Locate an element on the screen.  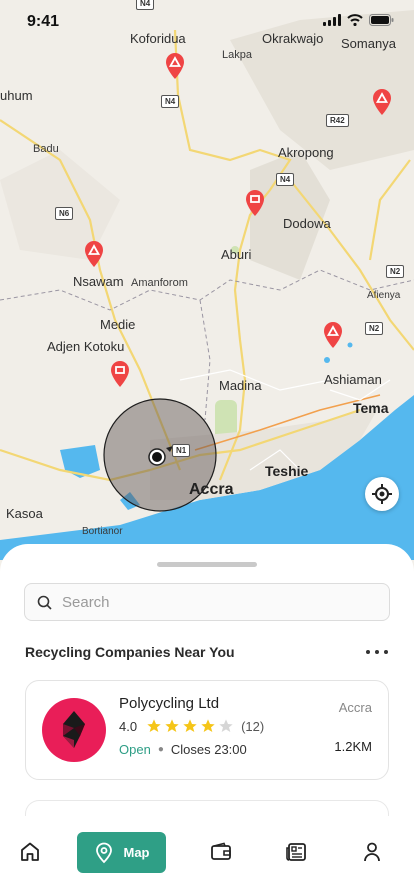
nav-news is located at coordinates (296, 852).